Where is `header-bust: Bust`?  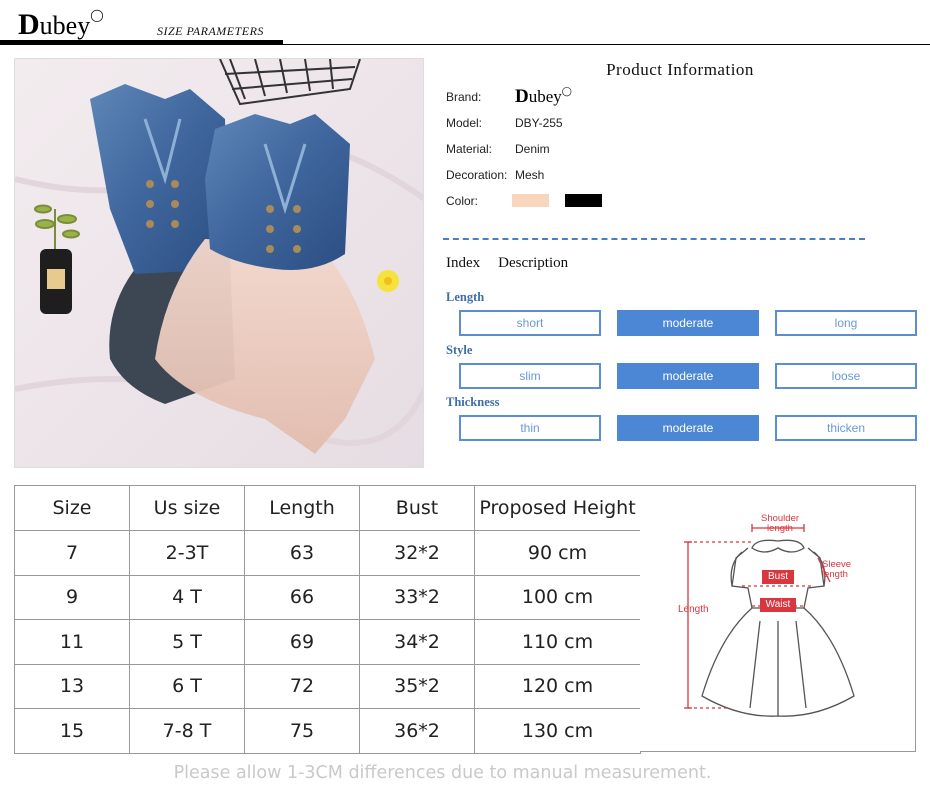 header-bust: Bust is located at coordinates (417, 508).